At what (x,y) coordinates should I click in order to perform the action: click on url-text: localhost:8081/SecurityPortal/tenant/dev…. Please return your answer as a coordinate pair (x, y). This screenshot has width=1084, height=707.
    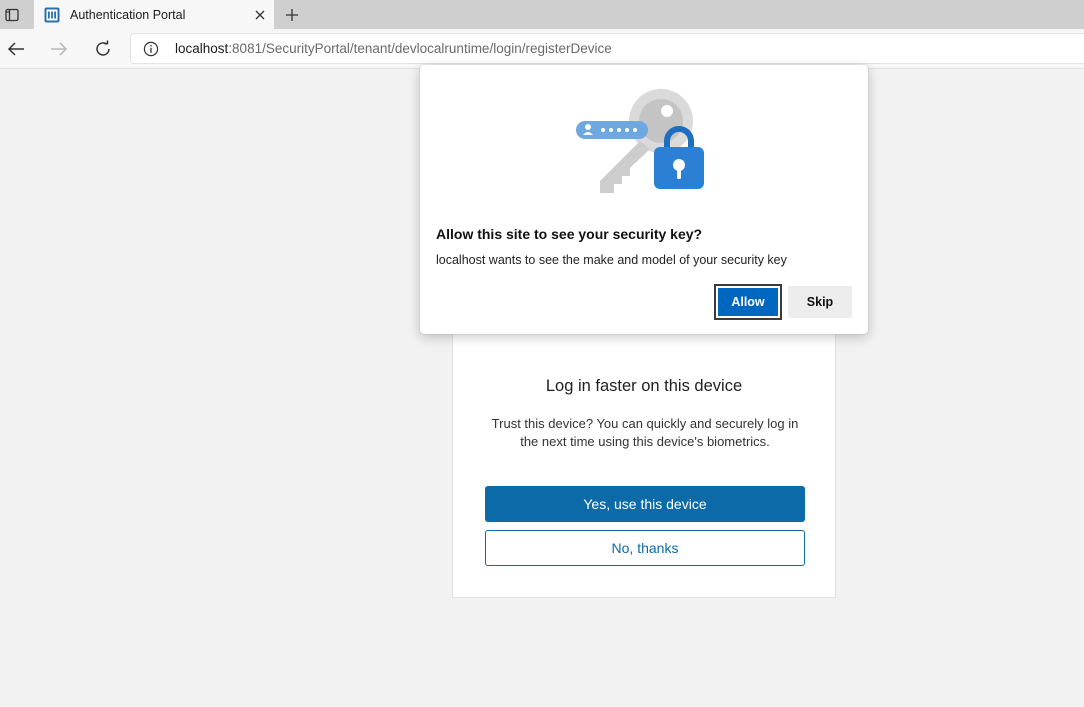
    Looking at the image, I should click on (393, 48).